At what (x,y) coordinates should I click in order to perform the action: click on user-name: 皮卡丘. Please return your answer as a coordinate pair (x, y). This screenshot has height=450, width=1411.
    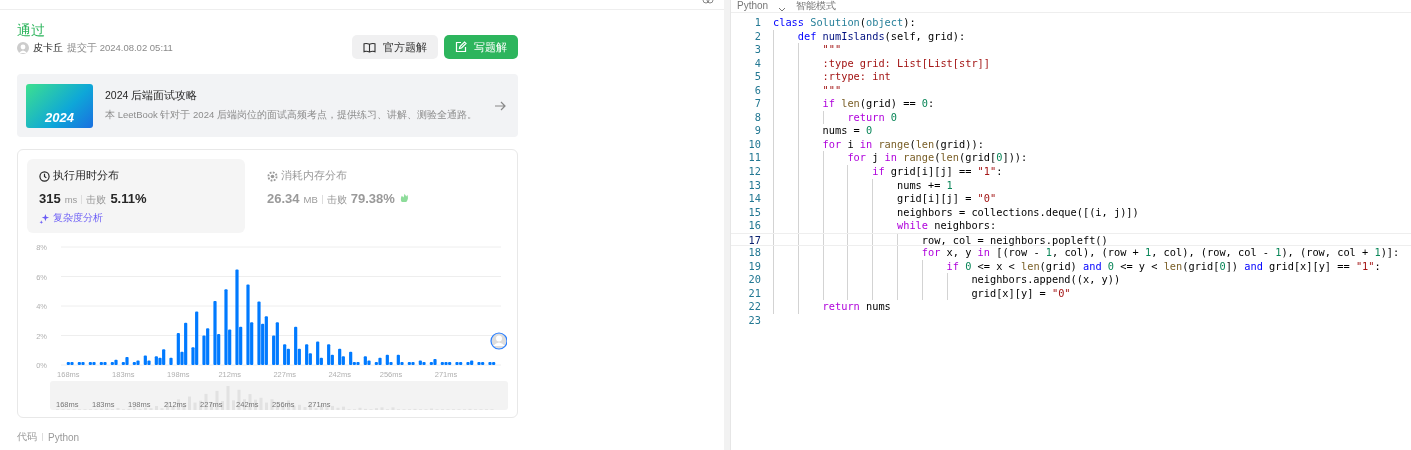
    Looking at the image, I should click on (48, 48).